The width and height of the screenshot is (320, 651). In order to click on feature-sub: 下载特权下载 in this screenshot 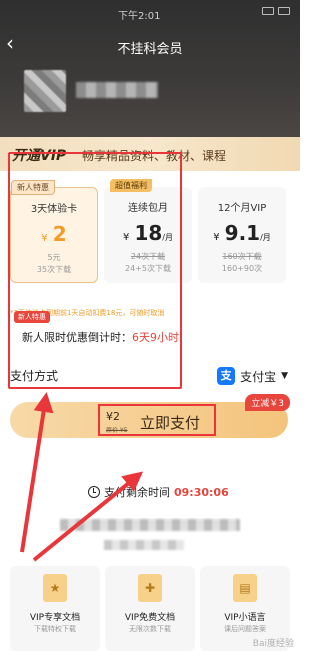, I will do `click(55, 629)`.